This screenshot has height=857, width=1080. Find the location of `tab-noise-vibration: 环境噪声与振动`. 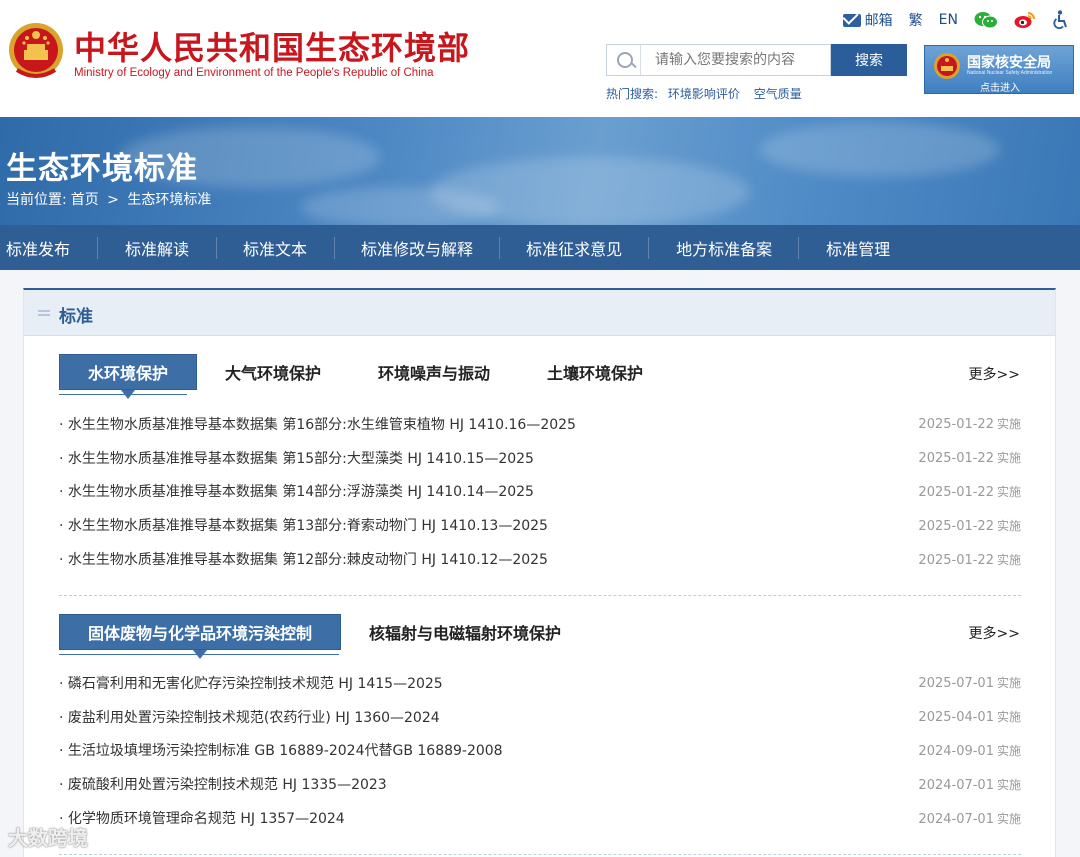

tab-noise-vibration: 环境噪声与振动 is located at coordinates (434, 372).